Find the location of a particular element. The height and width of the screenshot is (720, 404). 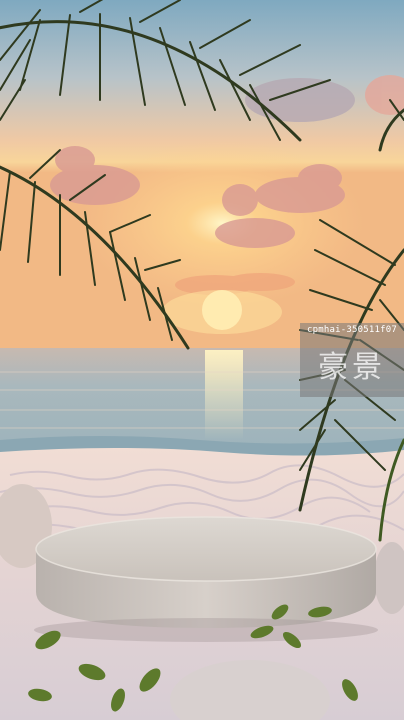

svg-text: 豪景 is located at coordinates (352, 367).